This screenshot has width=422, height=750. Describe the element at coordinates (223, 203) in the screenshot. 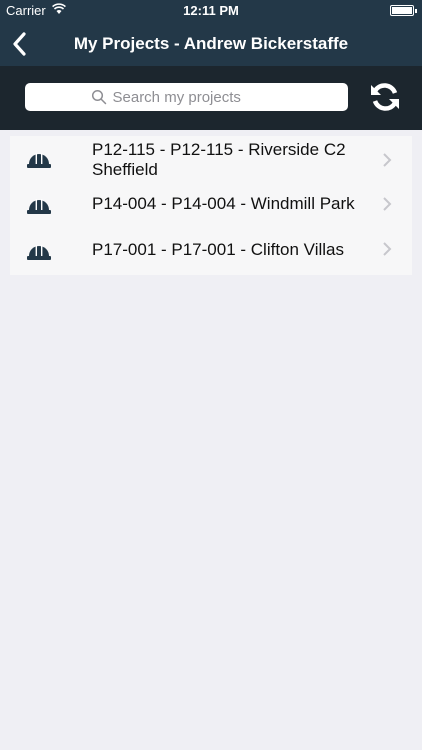

I see `project-label: P14-004 - P14-004 - Windmill Park` at that location.